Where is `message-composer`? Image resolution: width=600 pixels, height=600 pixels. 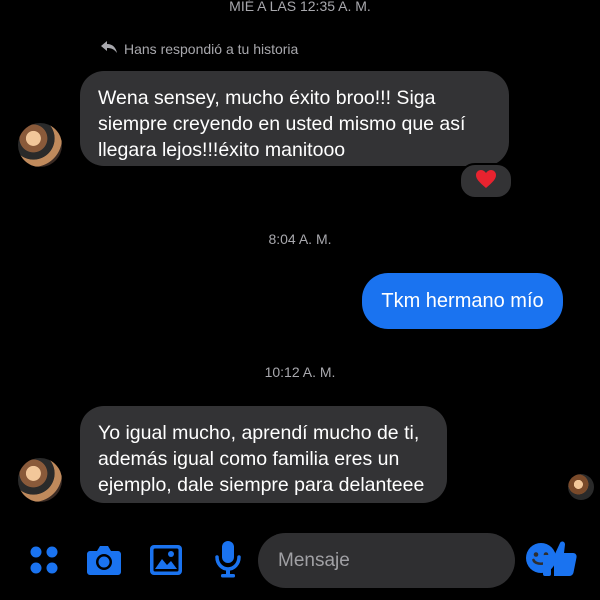
message-composer is located at coordinates (407, 560).